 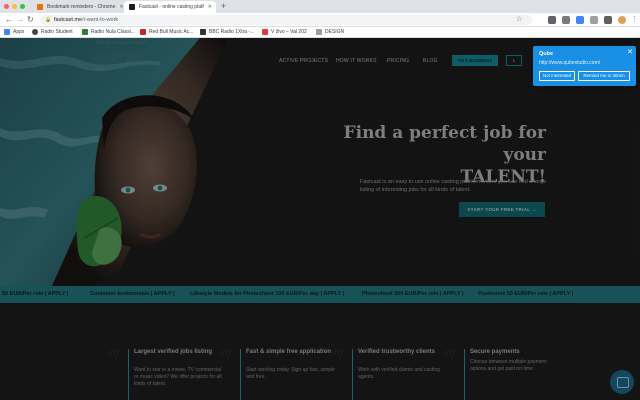 What do you see at coordinates (14, 32) in the screenshot?
I see `bookmark-apps: Apps` at bounding box center [14, 32].